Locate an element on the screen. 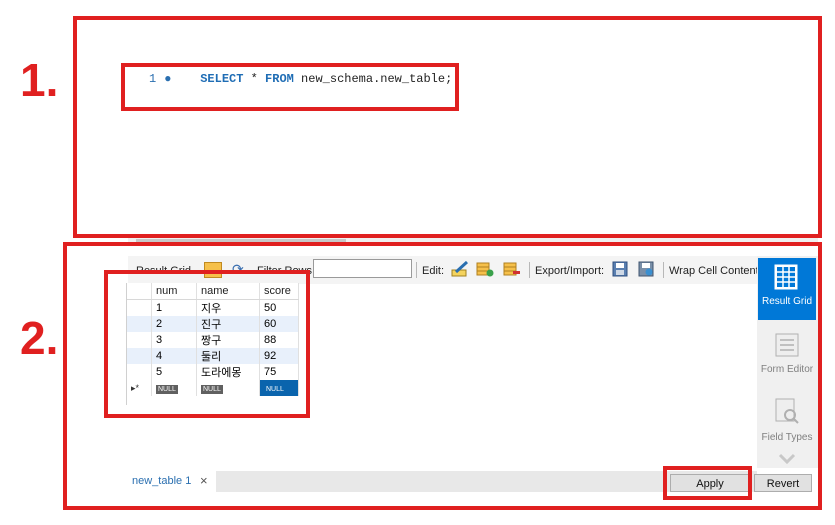 This screenshot has height=525, width=835. annotation-box-apply is located at coordinates (707, 483).